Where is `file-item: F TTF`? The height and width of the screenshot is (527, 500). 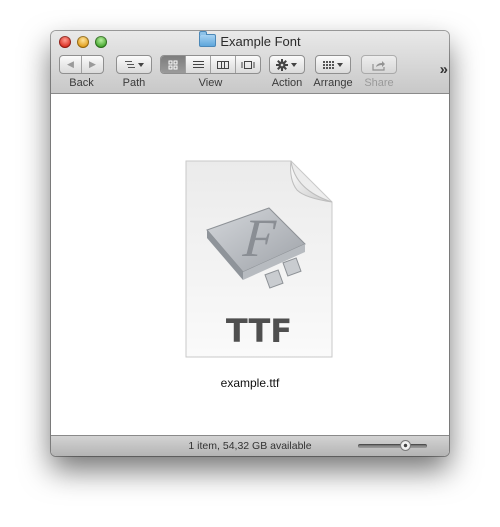
file-item: F TTF is located at coordinates (259, 259).